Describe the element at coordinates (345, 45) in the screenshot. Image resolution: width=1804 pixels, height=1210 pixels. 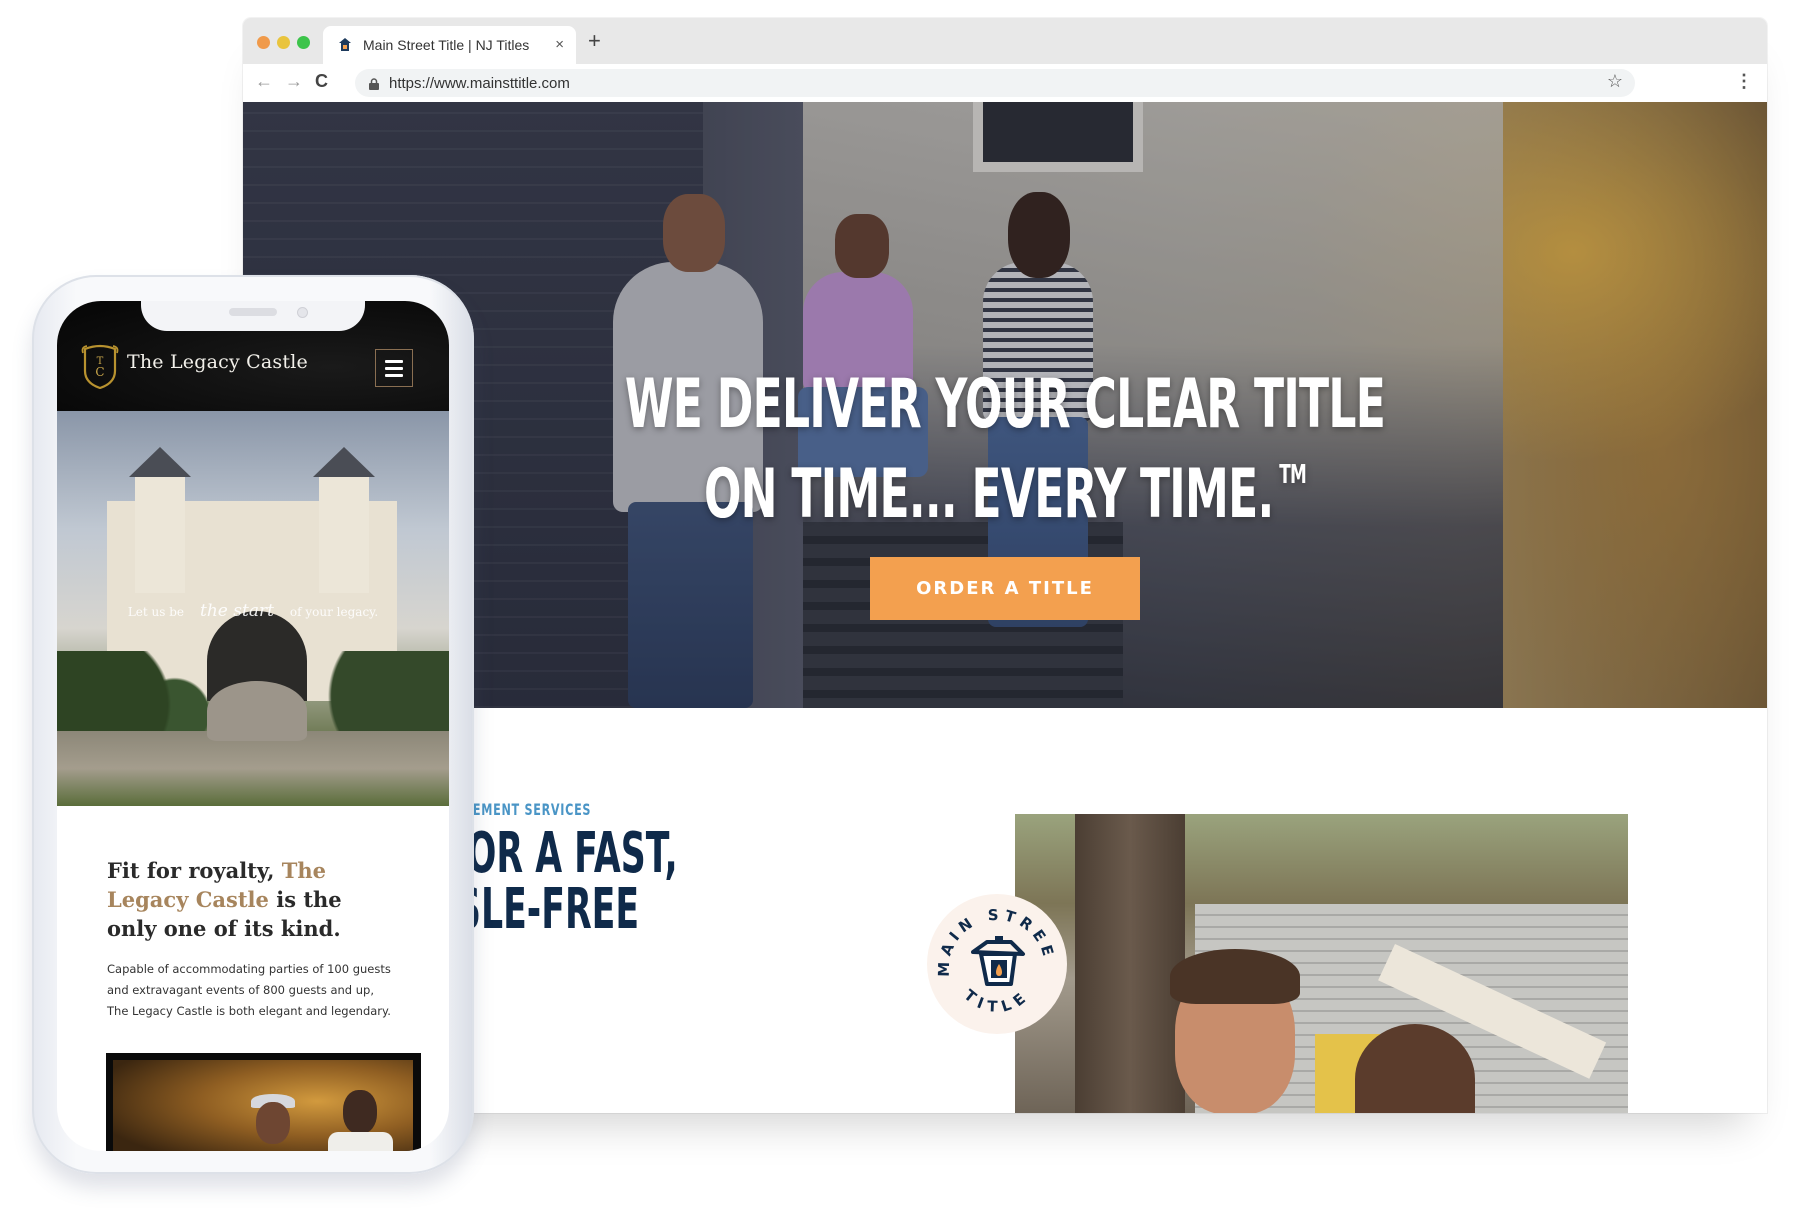
I see `lantern-favicon-icon` at that location.